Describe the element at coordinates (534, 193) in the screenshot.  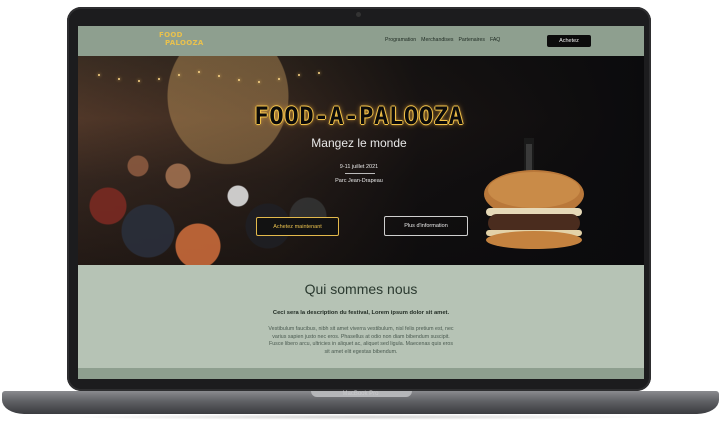
I see `burger-image` at that location.